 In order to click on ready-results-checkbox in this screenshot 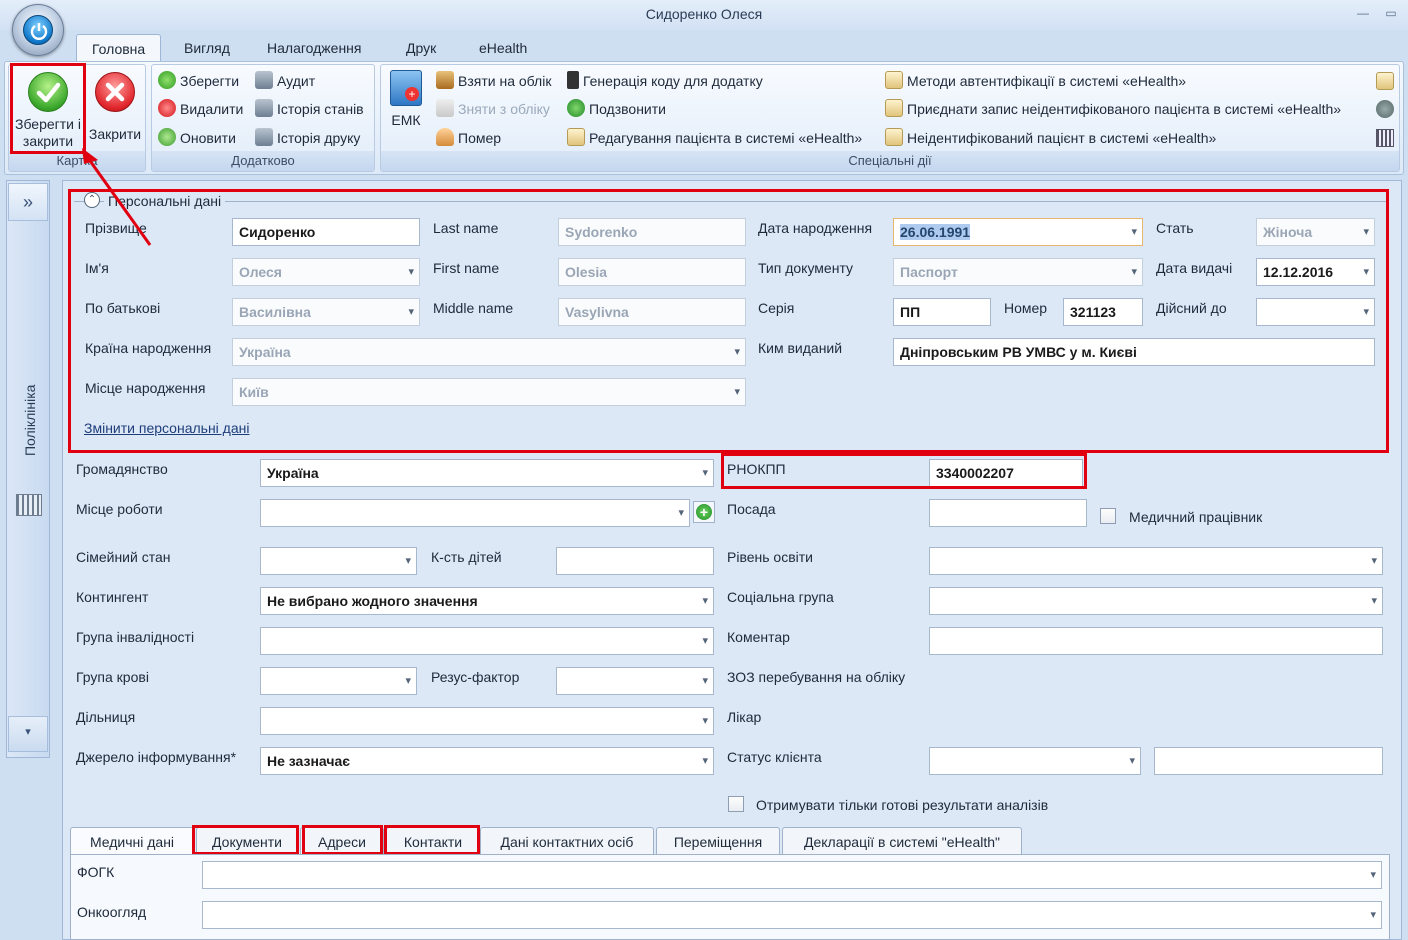, I will do `click(736, 804)`.